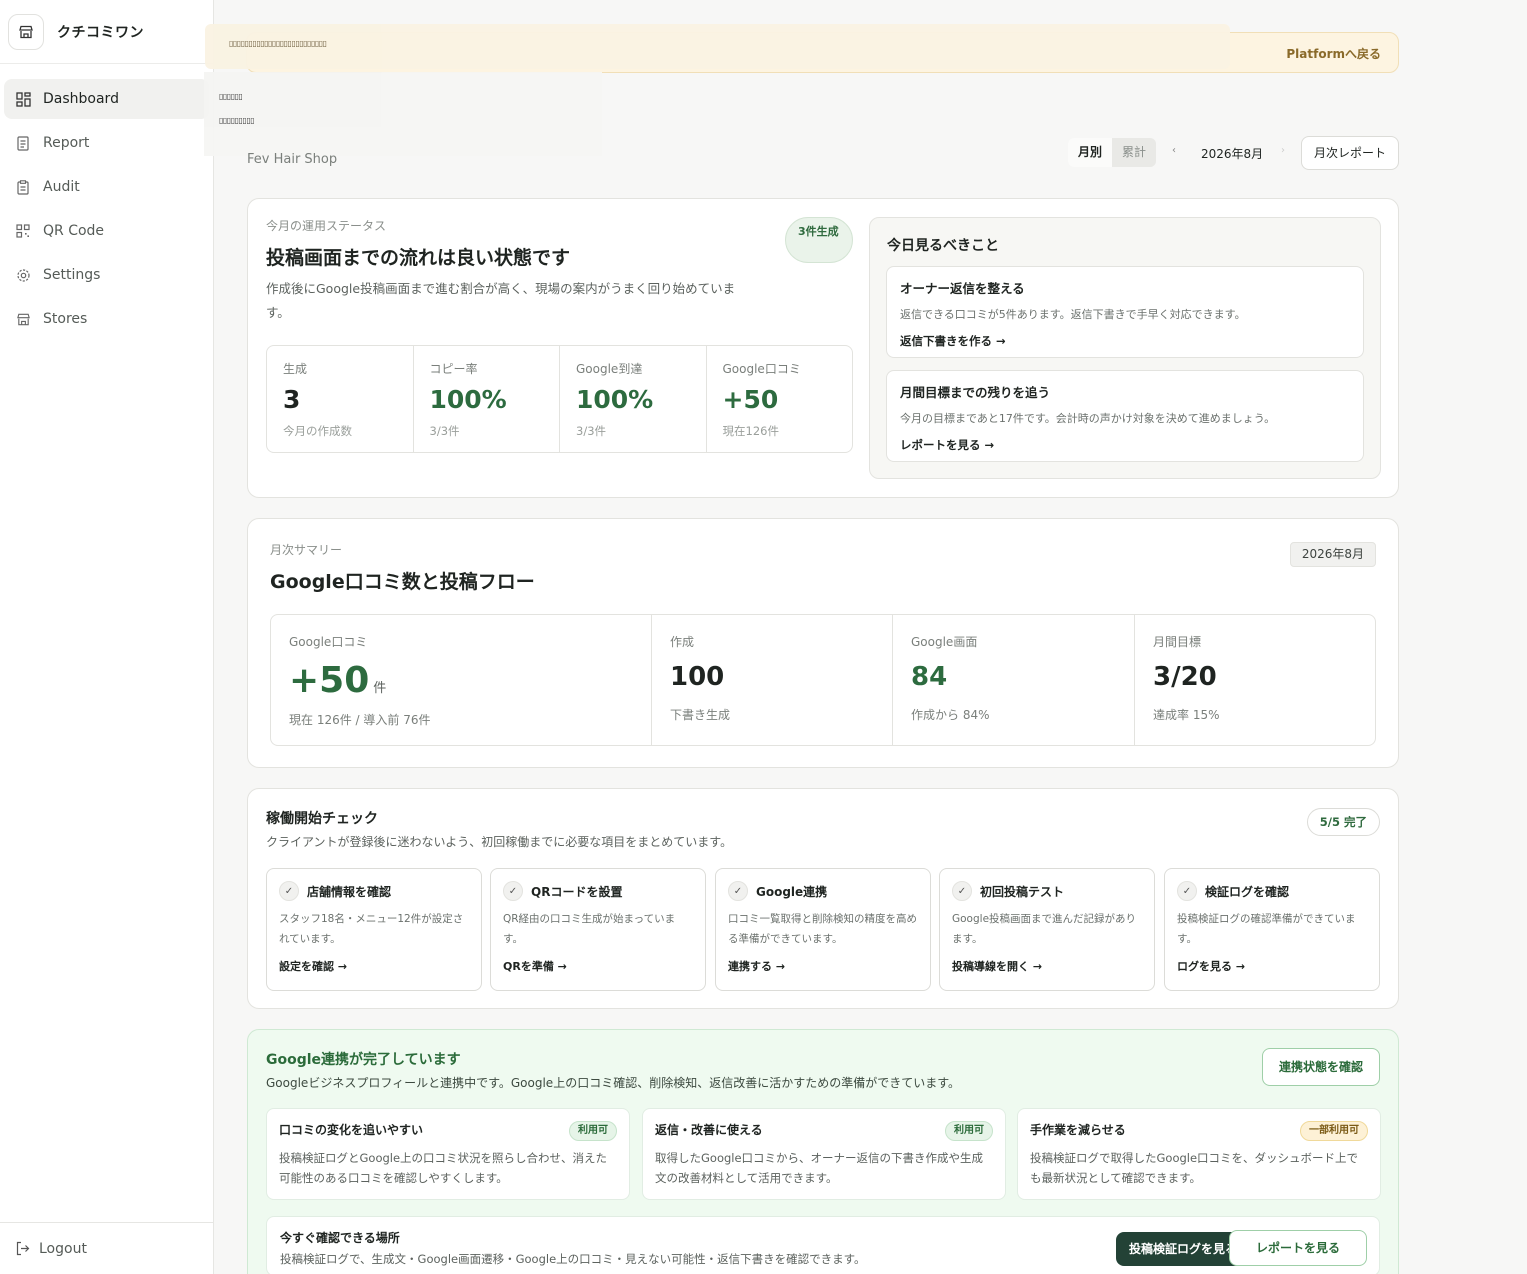 This screenshot has height=1274, width=1527. Describe the element at coordinates (106, 275) in the screenshot. I see `sidebar-item-settings: Settings` at that location.